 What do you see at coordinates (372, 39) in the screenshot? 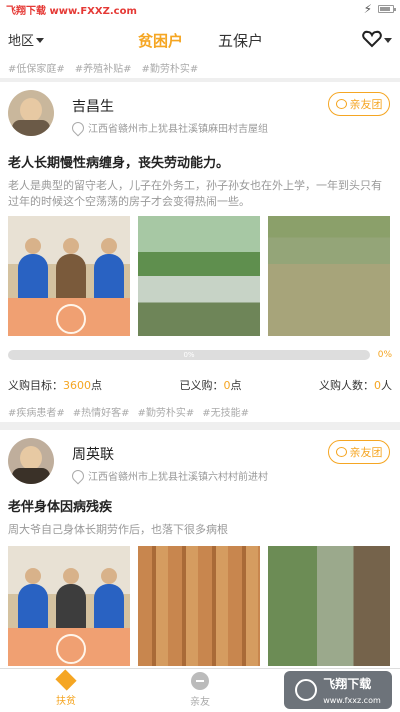
I see `heart-outline-icon` at bounding box center [372, 39].